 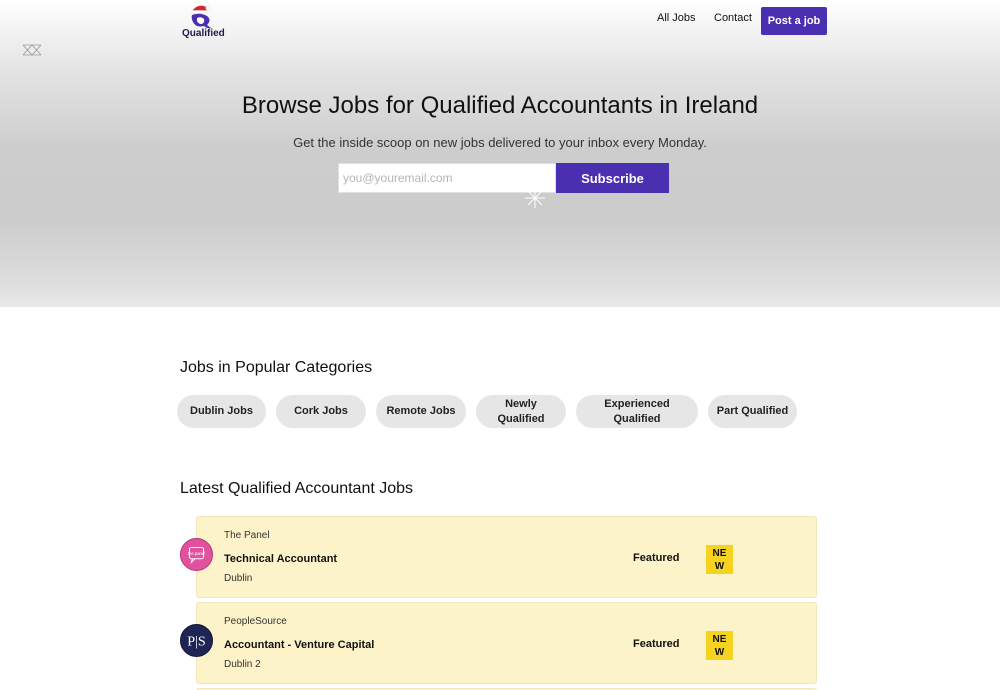 I want to click on categories-heading: Jobs in Popular Categories, so click(x=276, y=367).